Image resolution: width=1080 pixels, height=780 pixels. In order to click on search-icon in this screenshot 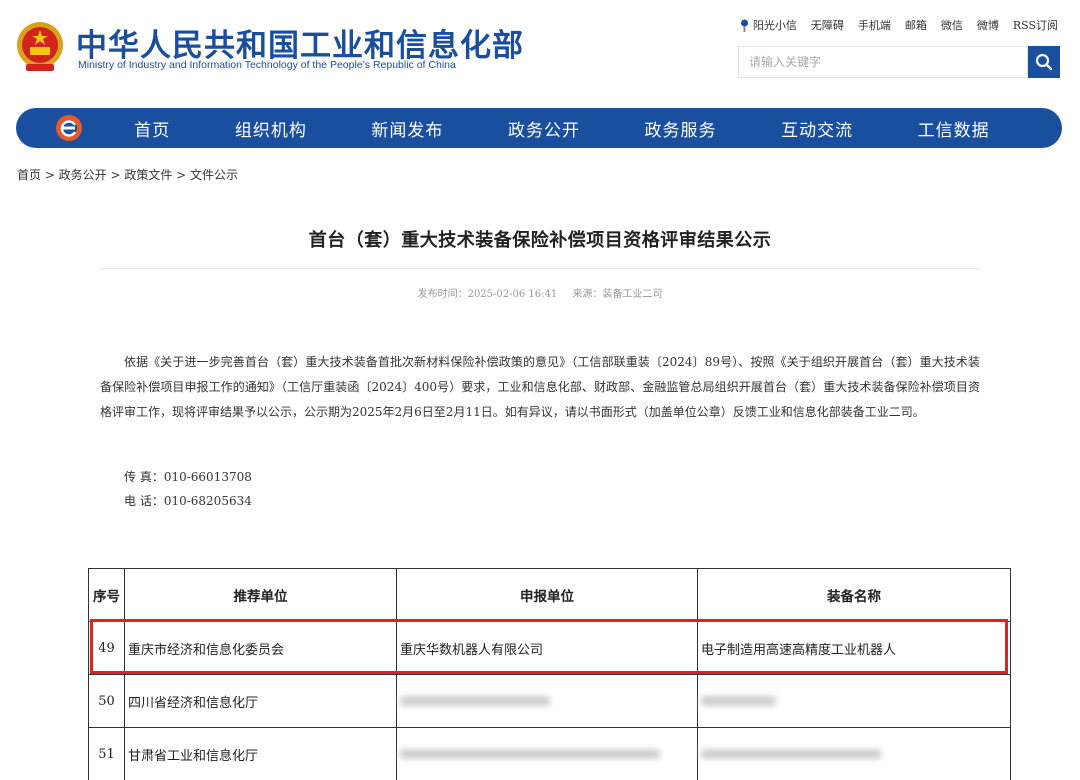, I will do `click(1044, 62)`.